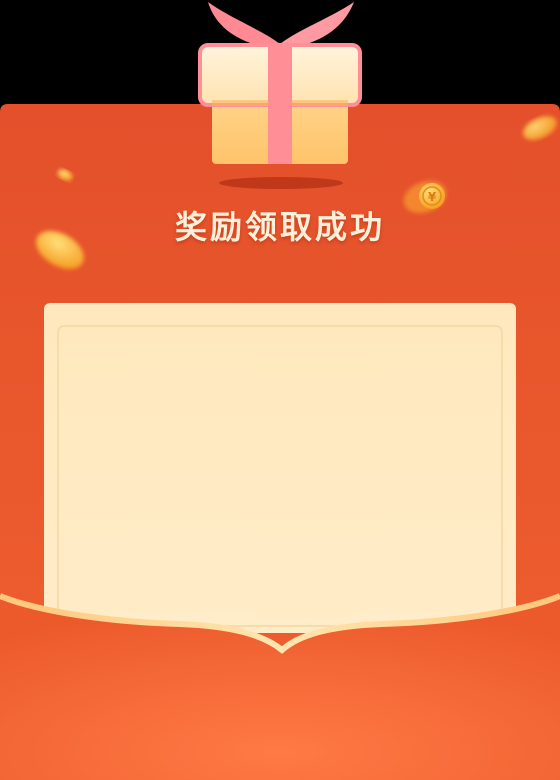 Image resolution: width=560 pixels, height=780 pixels. I want to click on gift-box-icon, so click(280, 83).